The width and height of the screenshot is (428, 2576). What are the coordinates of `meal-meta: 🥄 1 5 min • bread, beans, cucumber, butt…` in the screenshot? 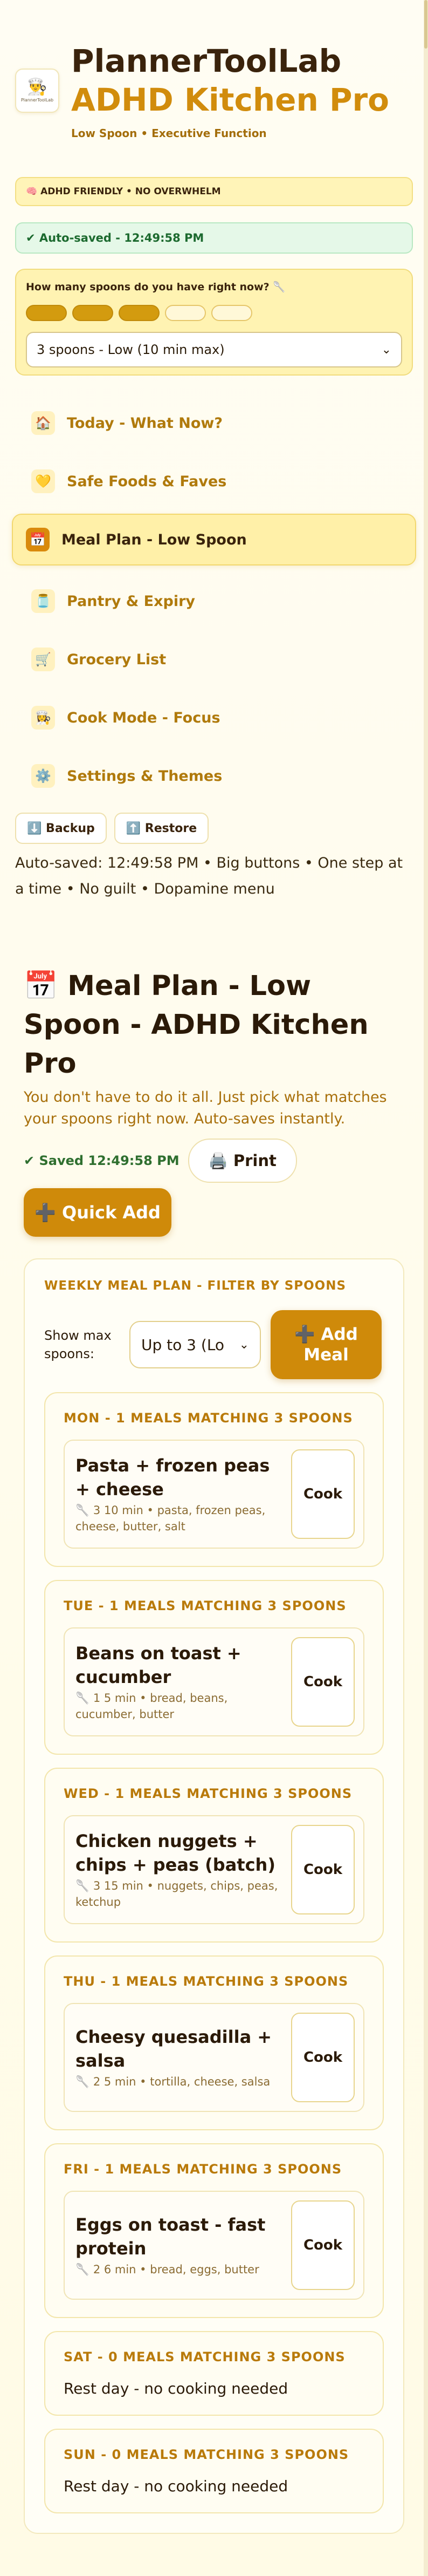 It's located at (151, 1706).